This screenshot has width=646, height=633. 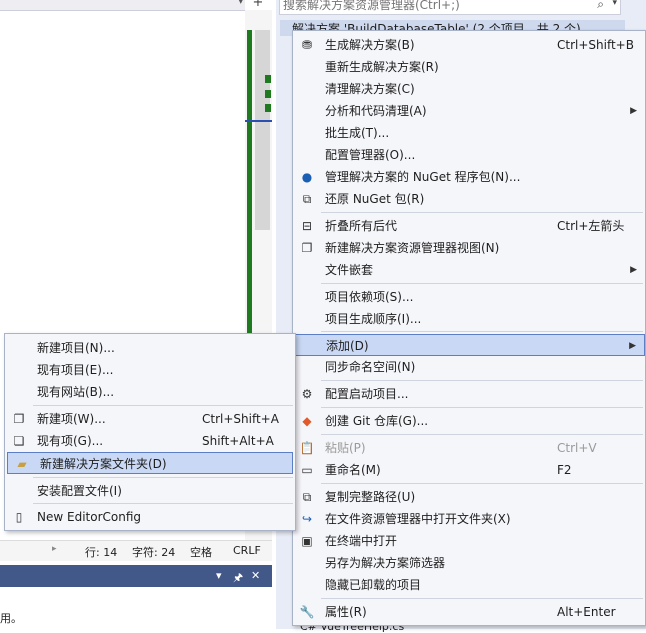 I want to click on search-input, so click(x=433, y=6).